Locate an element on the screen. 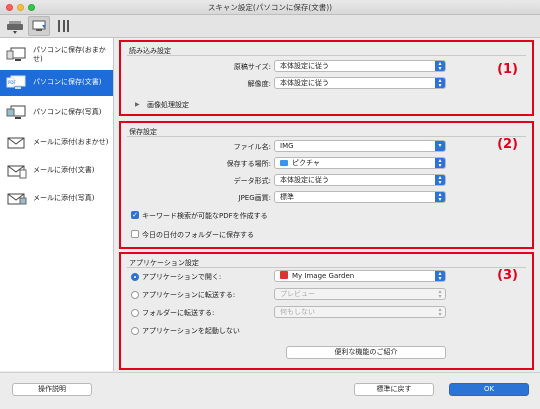  useful-features-button: 便利な機能のご紹介 is located at coordinates (366, 352).